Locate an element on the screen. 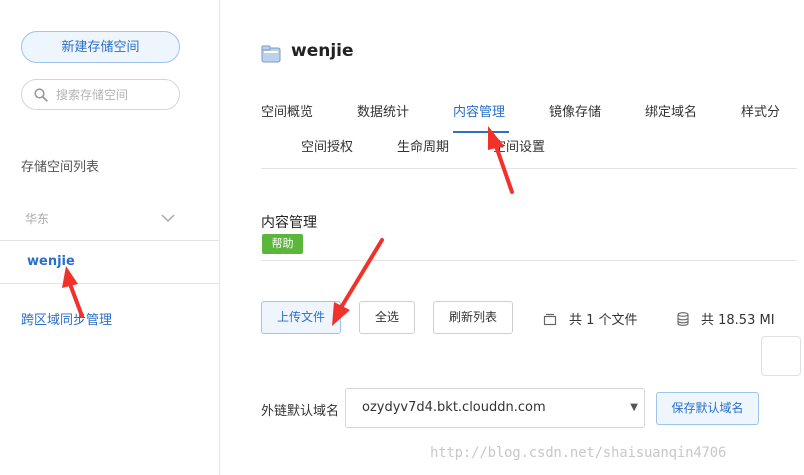 This screenshot has width=804, height=475. watermark: http://blog.csdn.net/shaisuanqin4706 is located at coordinates (578, 453).